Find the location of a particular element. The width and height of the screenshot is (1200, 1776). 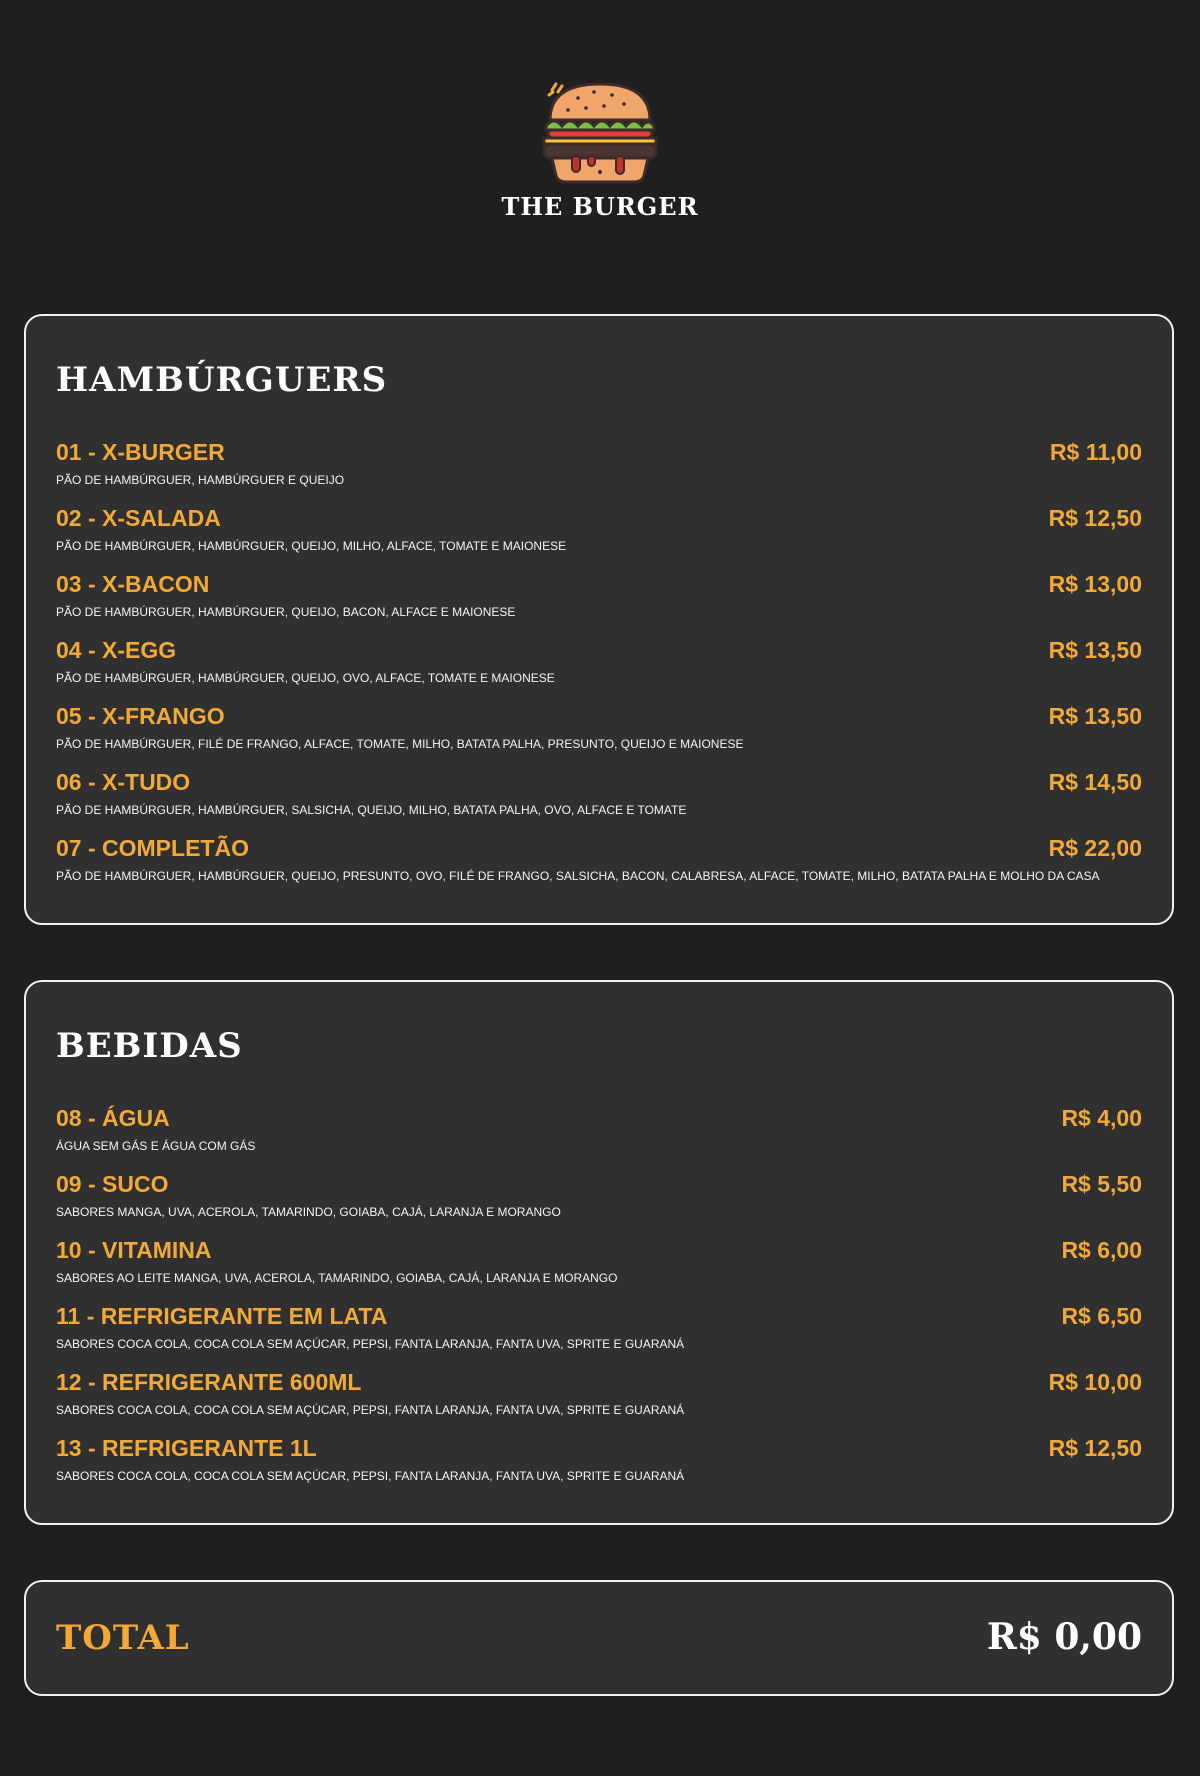

item-name: 12 - REFRIGERANTE 600ML is located at coordinates (209, 1382).